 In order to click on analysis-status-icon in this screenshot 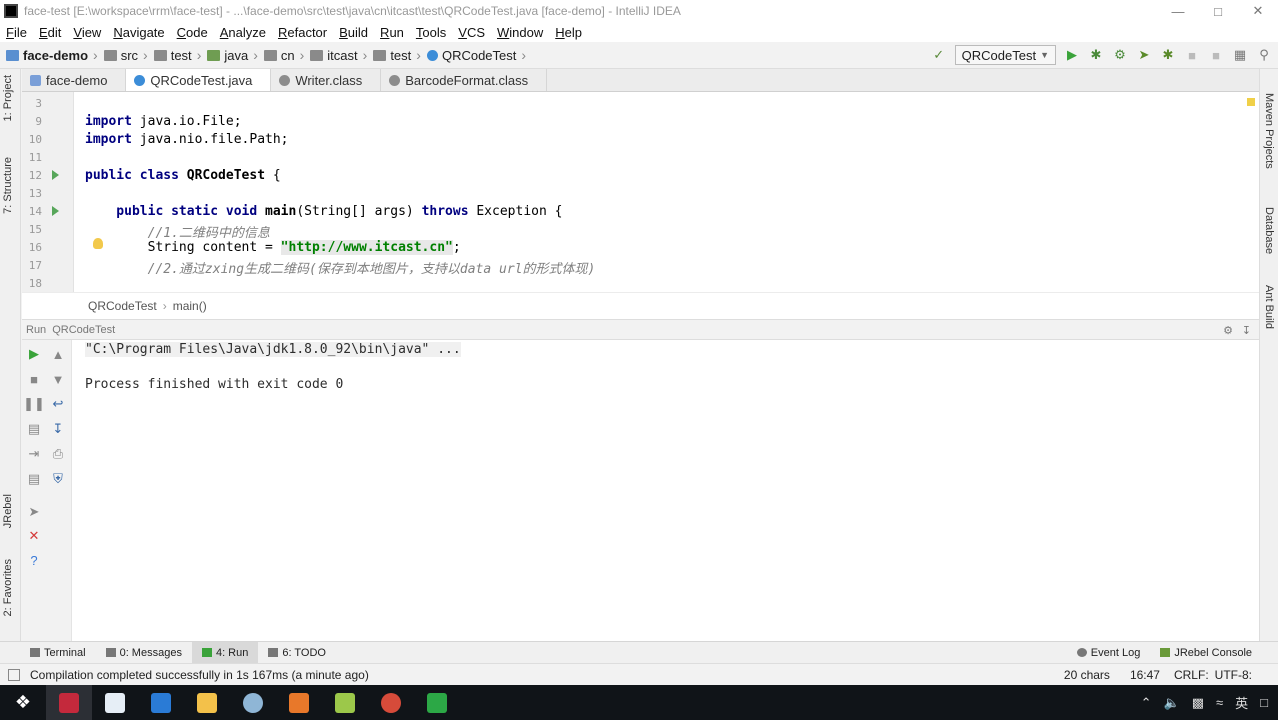, I will do `click(1251, 102)`.